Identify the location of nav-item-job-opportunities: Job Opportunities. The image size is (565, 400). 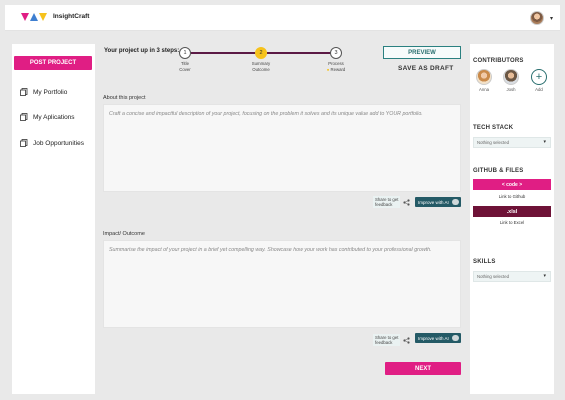
(52, 143).